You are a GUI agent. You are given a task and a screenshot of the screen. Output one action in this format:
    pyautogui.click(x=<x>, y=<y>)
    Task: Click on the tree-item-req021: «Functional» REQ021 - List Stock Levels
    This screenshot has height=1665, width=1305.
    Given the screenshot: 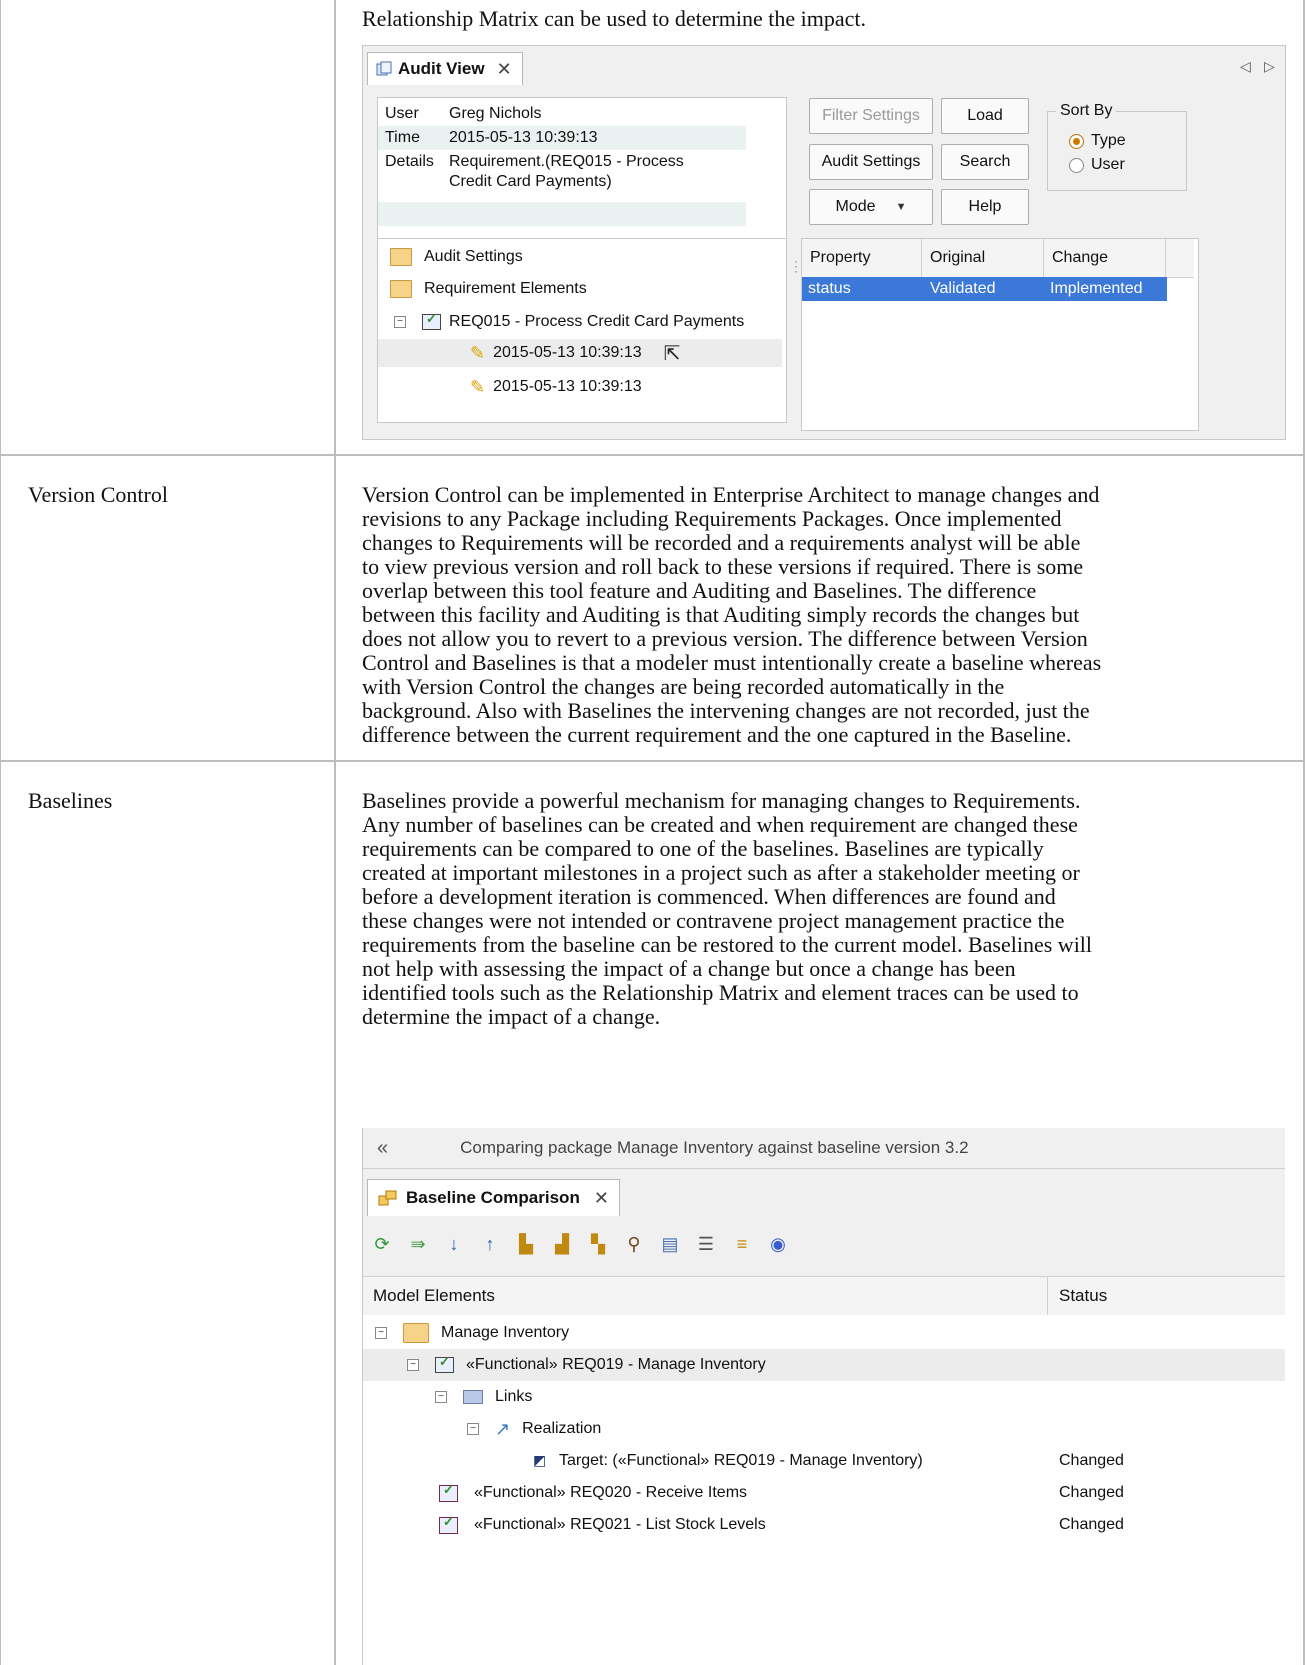 What is the action you would take?
    pyautogui.click(x=602, y=1525)
    